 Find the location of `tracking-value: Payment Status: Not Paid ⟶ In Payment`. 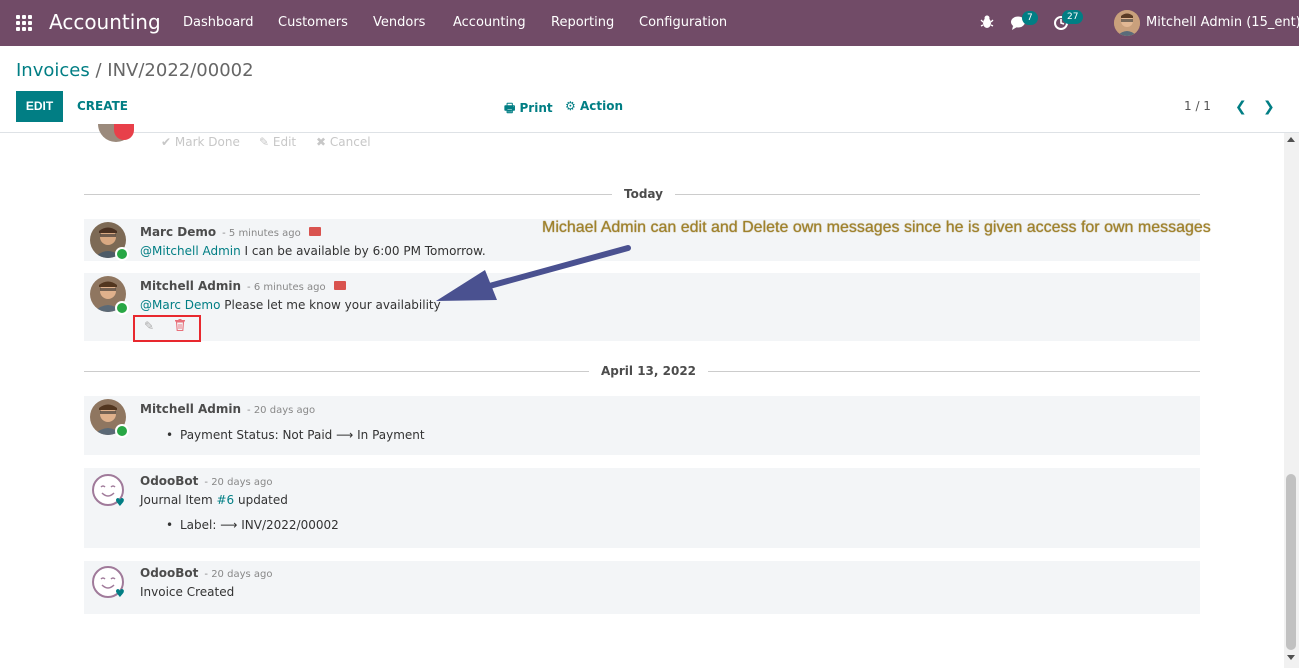

tracking-value: Payment Status: Not Paid ⟶ In Payment is located at coordinates (295, 435).